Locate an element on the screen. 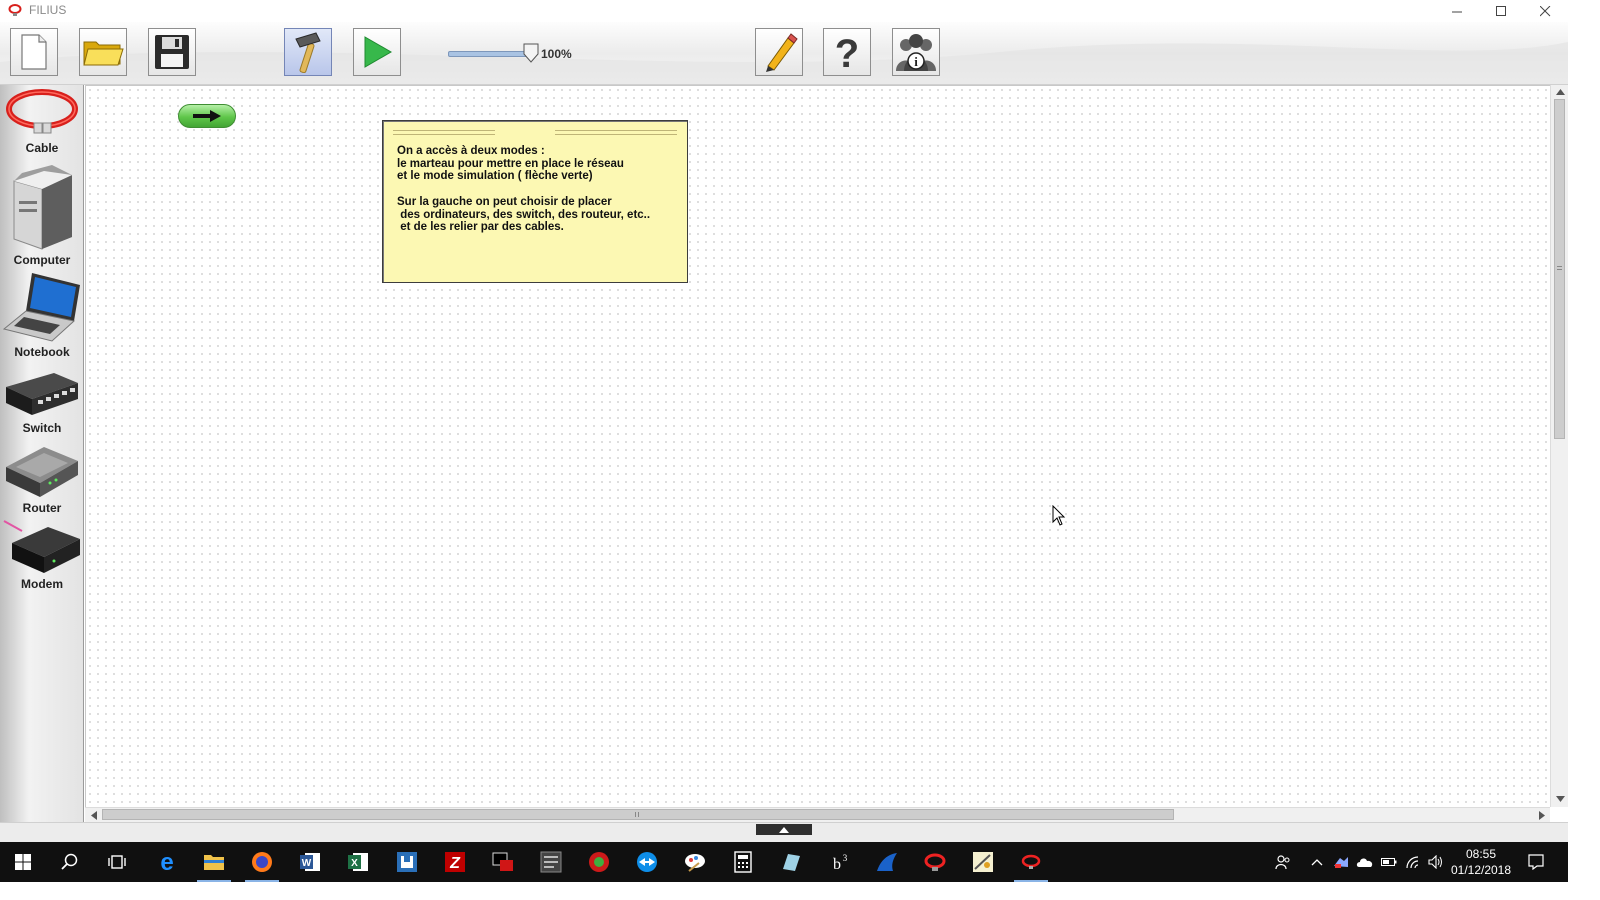 This screenshot has height=900, width=1600. palette-item-router: Router is located at coordinates (42, 479).